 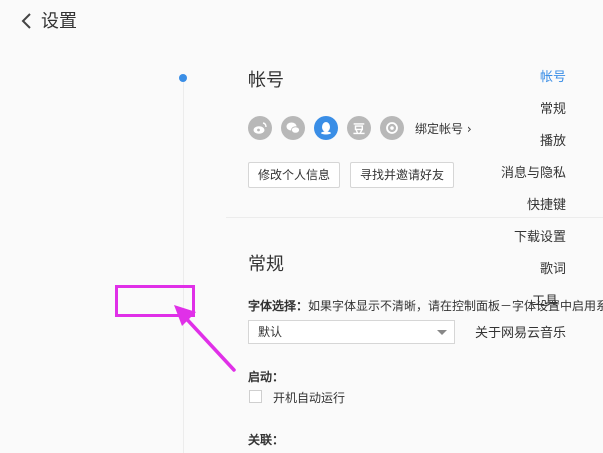 I want to click on edit-profile-button: 修改个人信息, so click(x=294, y=175).